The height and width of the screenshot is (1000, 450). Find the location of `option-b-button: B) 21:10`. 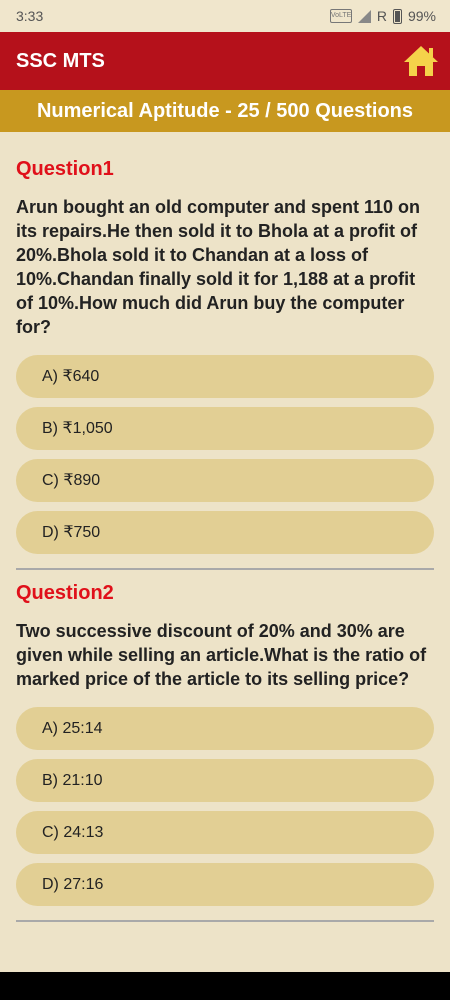

option-b-button: B) 21:10 is located at coordinates (225, 780).